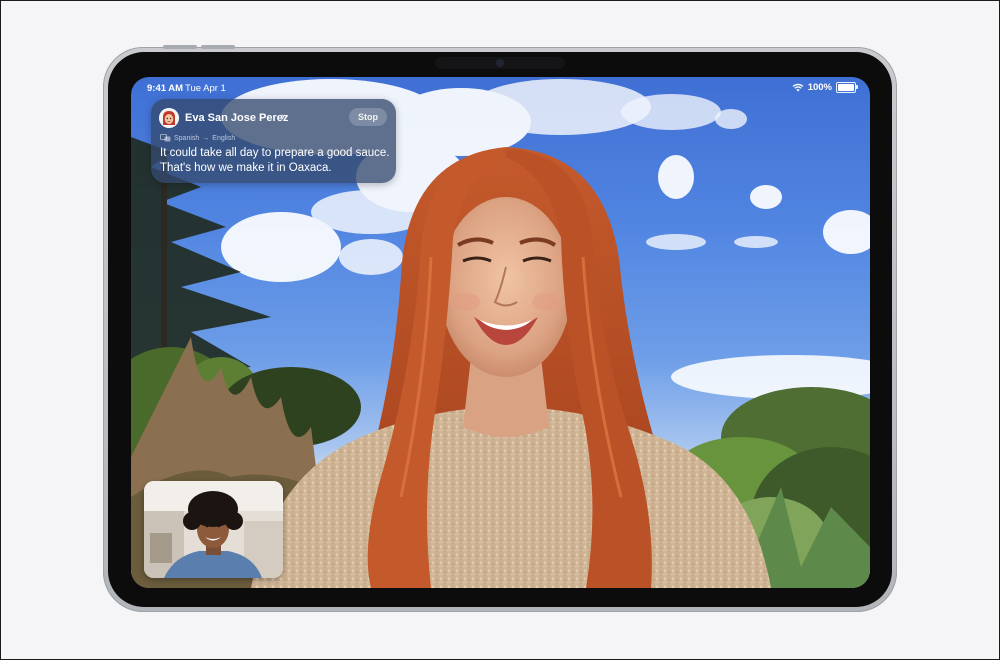 The width and height of the screenshot is (1000, 660). I want to click on battery-fill, so click(846, 87).